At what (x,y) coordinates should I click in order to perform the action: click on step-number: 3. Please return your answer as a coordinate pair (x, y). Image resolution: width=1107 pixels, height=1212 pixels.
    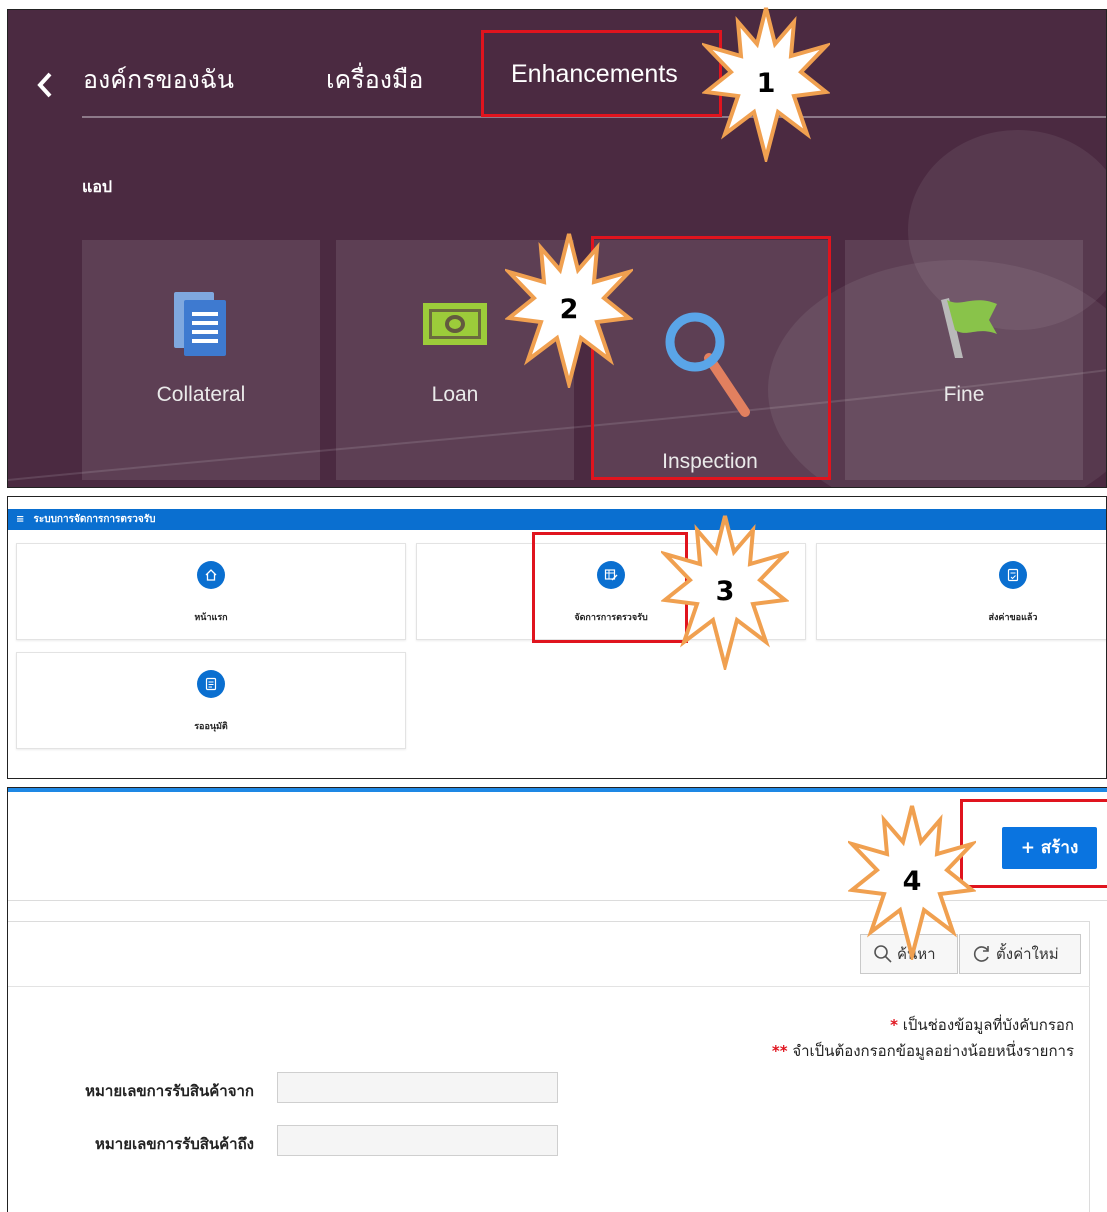
    Looking at the image, I should click on (725, 591).